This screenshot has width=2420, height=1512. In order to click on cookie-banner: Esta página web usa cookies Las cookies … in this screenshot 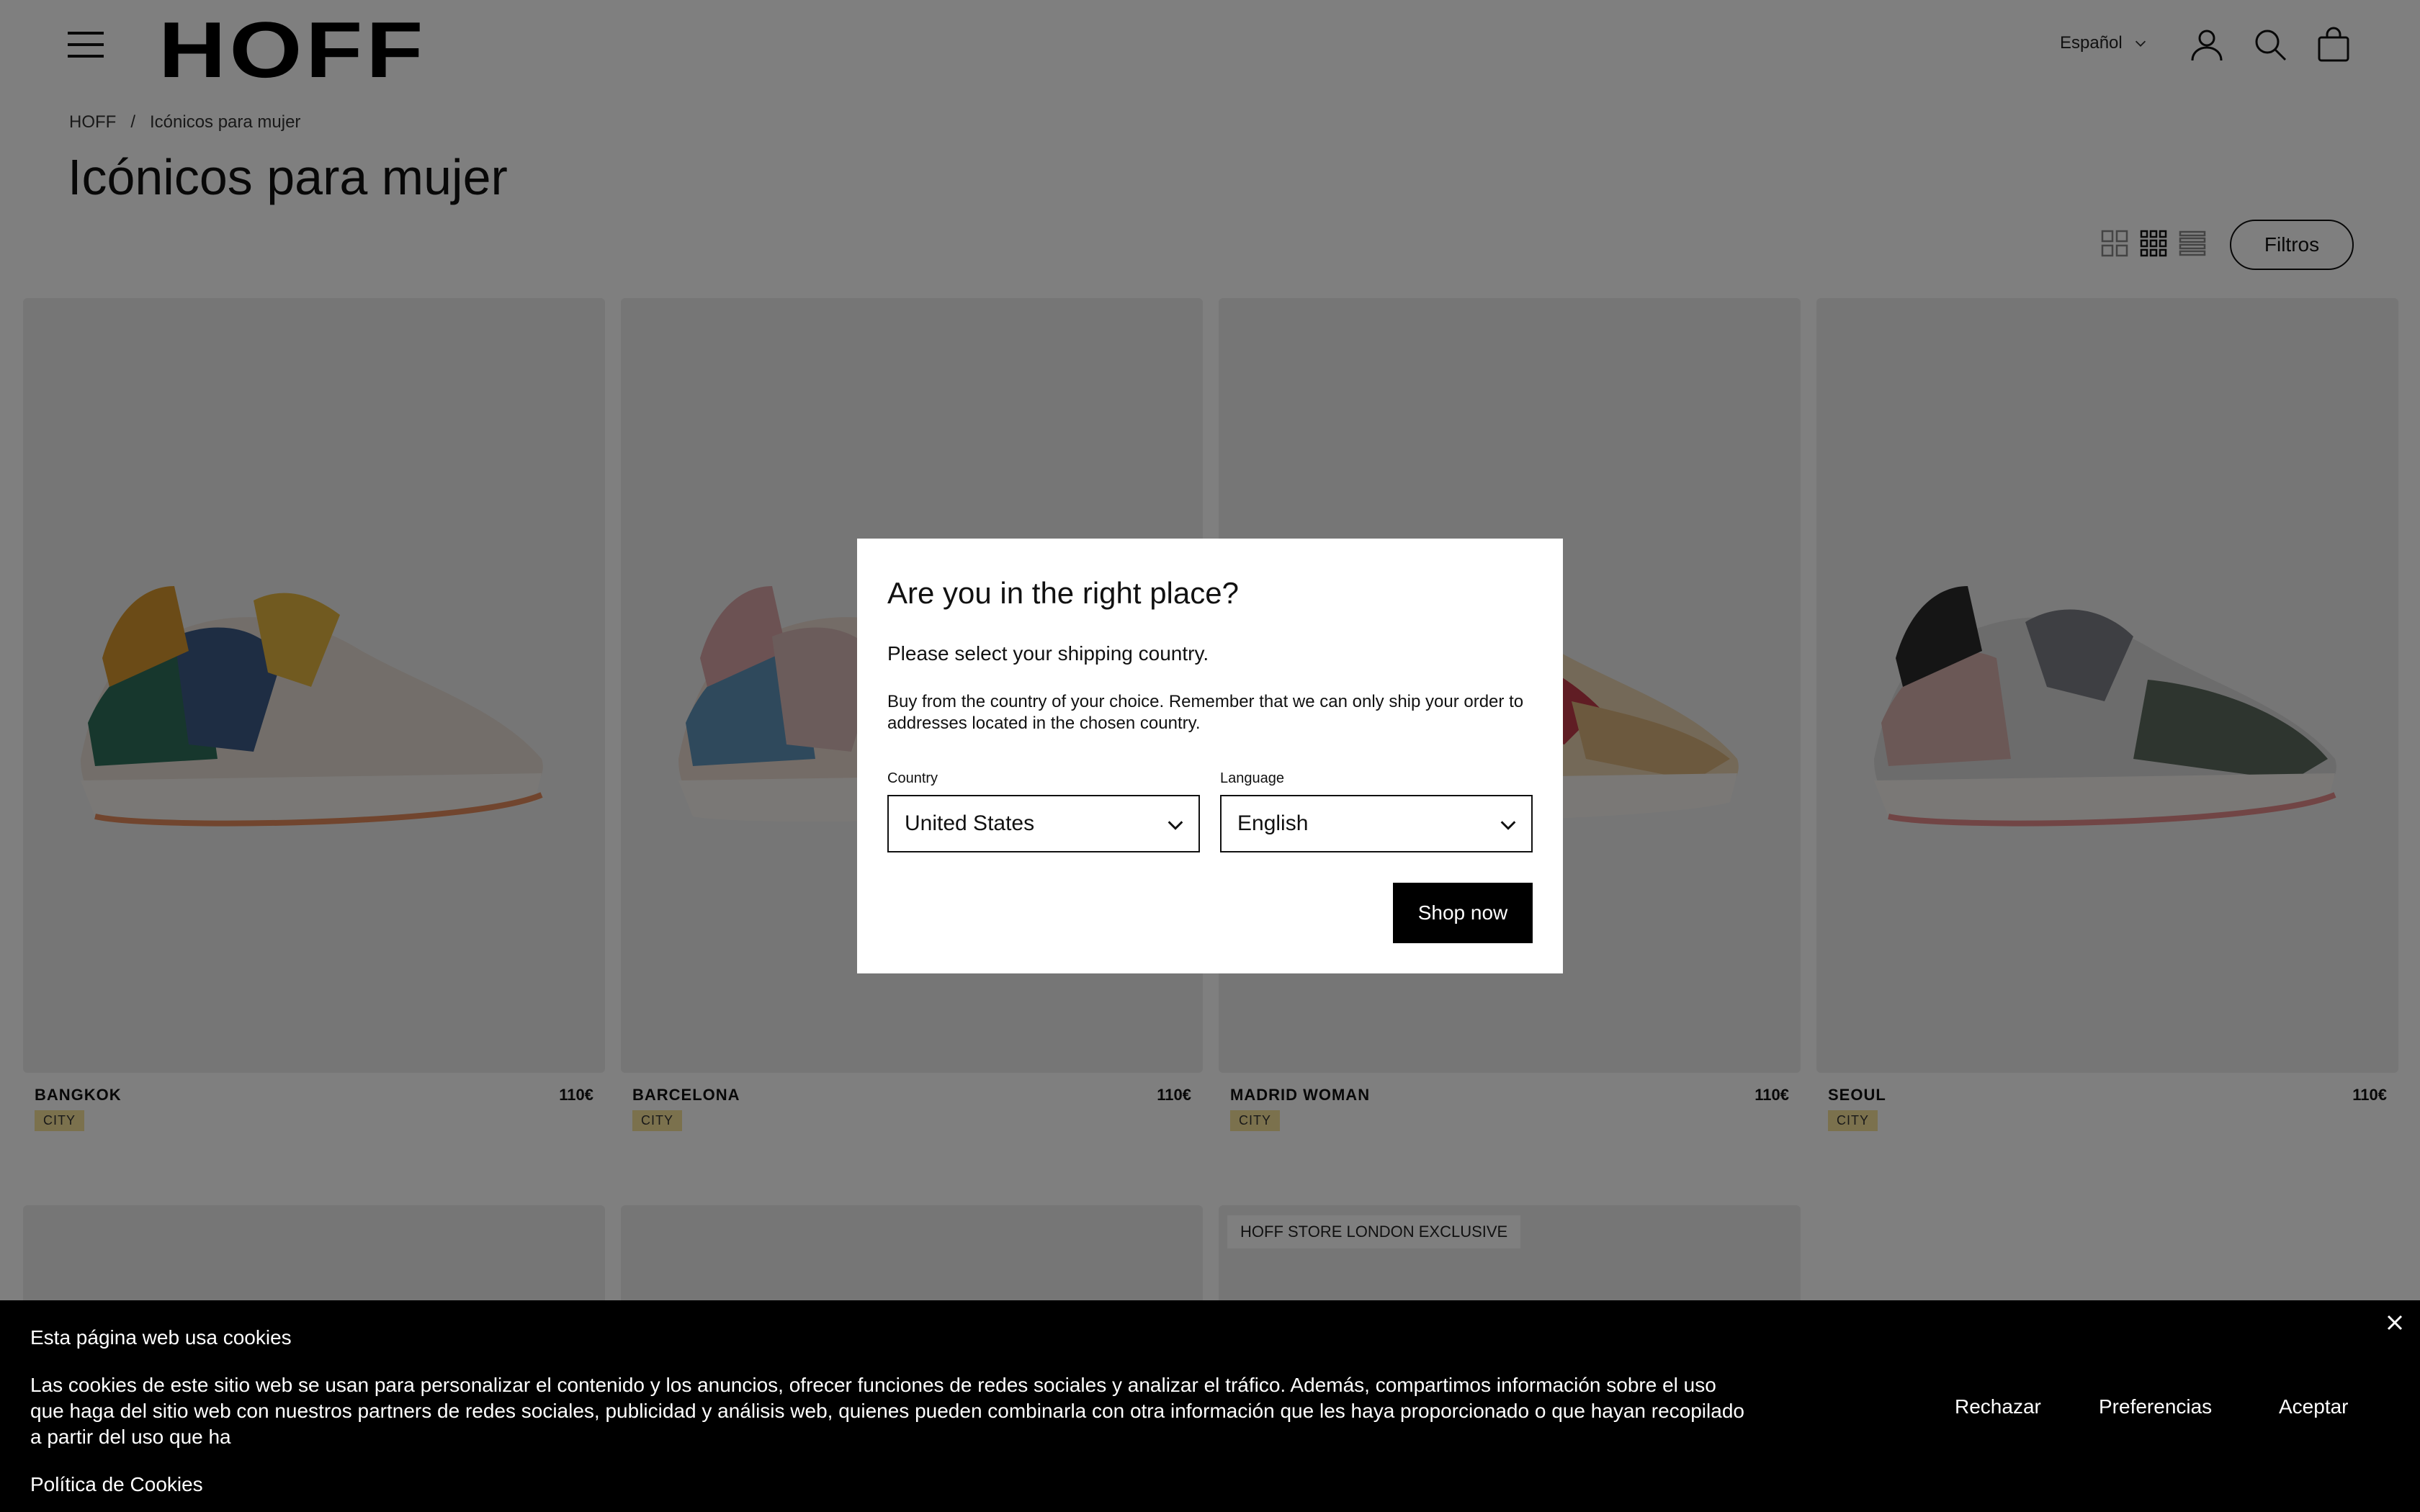, I will do `click(1210, 1406)`.